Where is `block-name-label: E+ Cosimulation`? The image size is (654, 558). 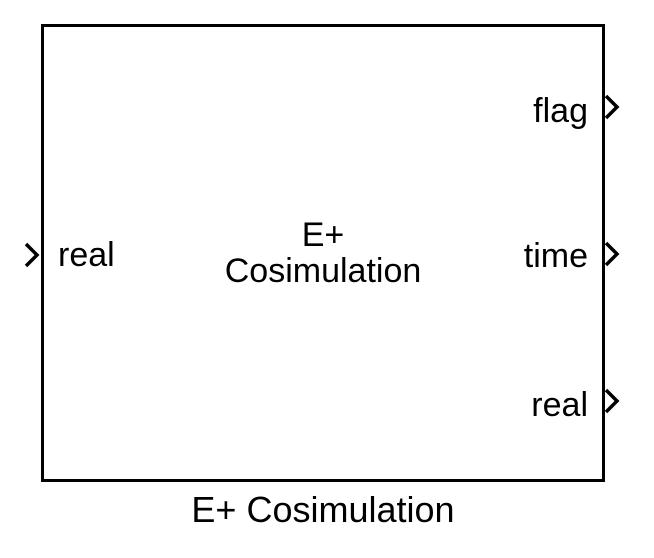 block-name-label: E+ Cosimulation is located at coordinates (323, 510).